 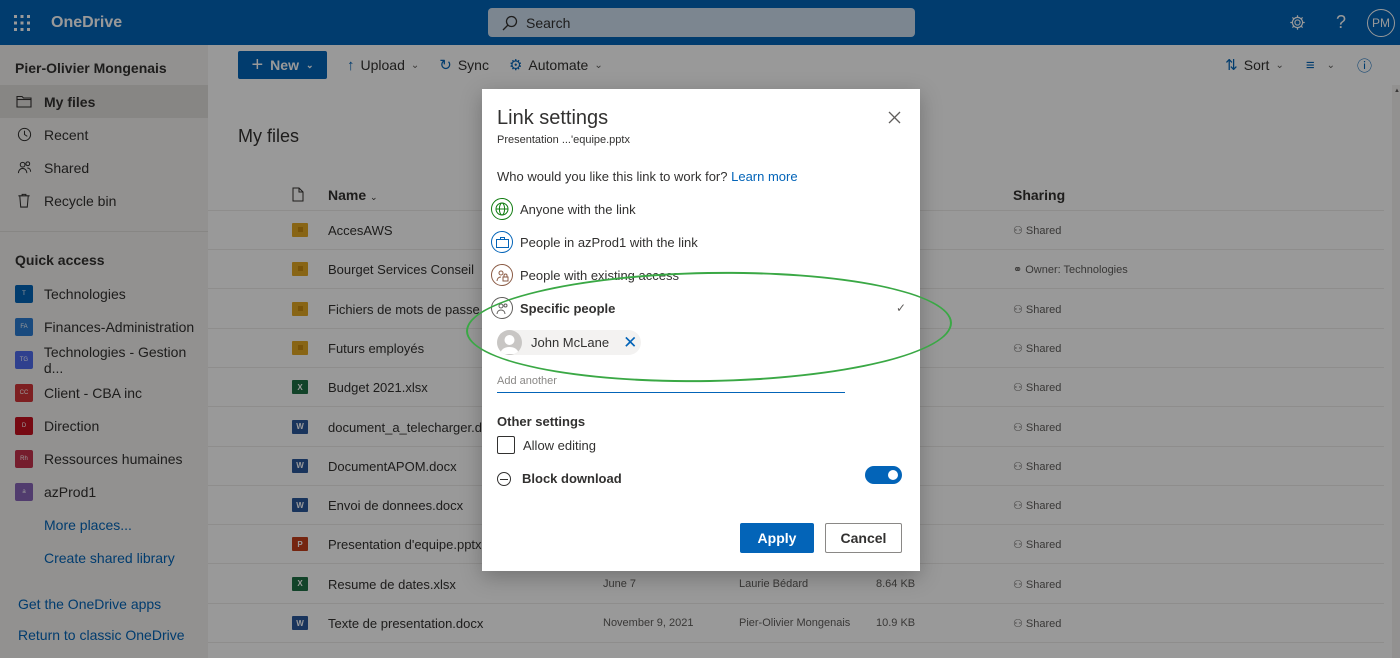 What do you see at coordinates (572, 478) in the screenshot?
I see `block-download-label: Block download` at bounding box center [572, 478].